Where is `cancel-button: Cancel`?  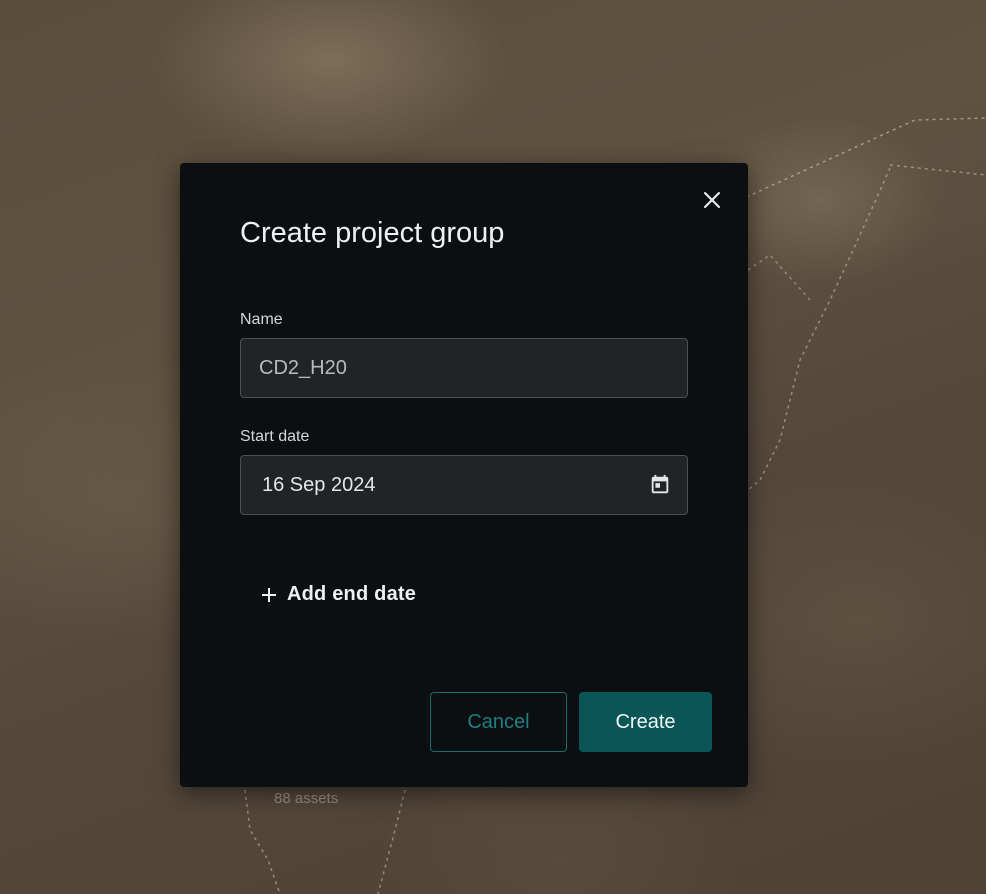 cancel-button: Cancel is located at coordinates (498, 722).